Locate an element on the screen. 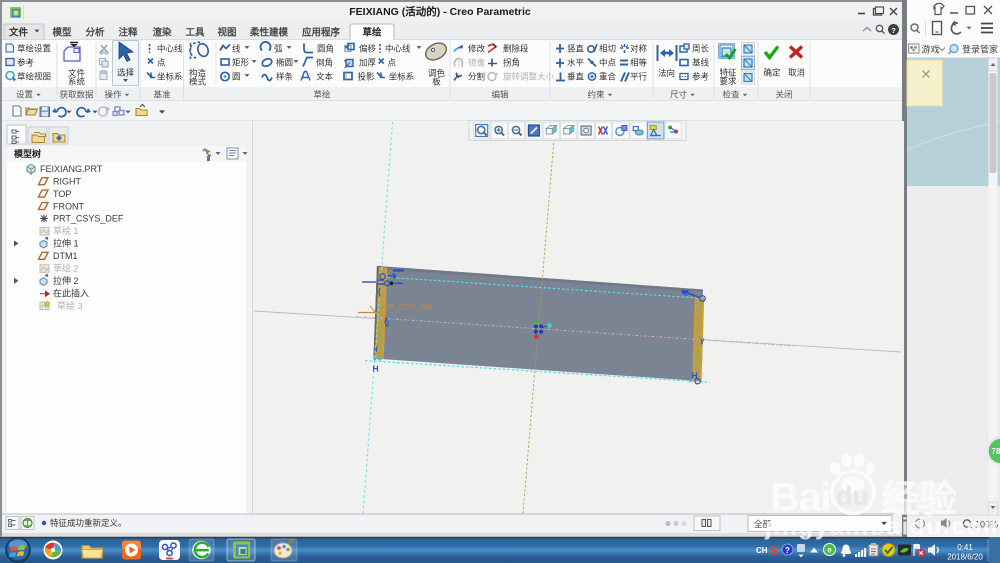  svg-text: 获取数据 is located at coordinates (76, 95).